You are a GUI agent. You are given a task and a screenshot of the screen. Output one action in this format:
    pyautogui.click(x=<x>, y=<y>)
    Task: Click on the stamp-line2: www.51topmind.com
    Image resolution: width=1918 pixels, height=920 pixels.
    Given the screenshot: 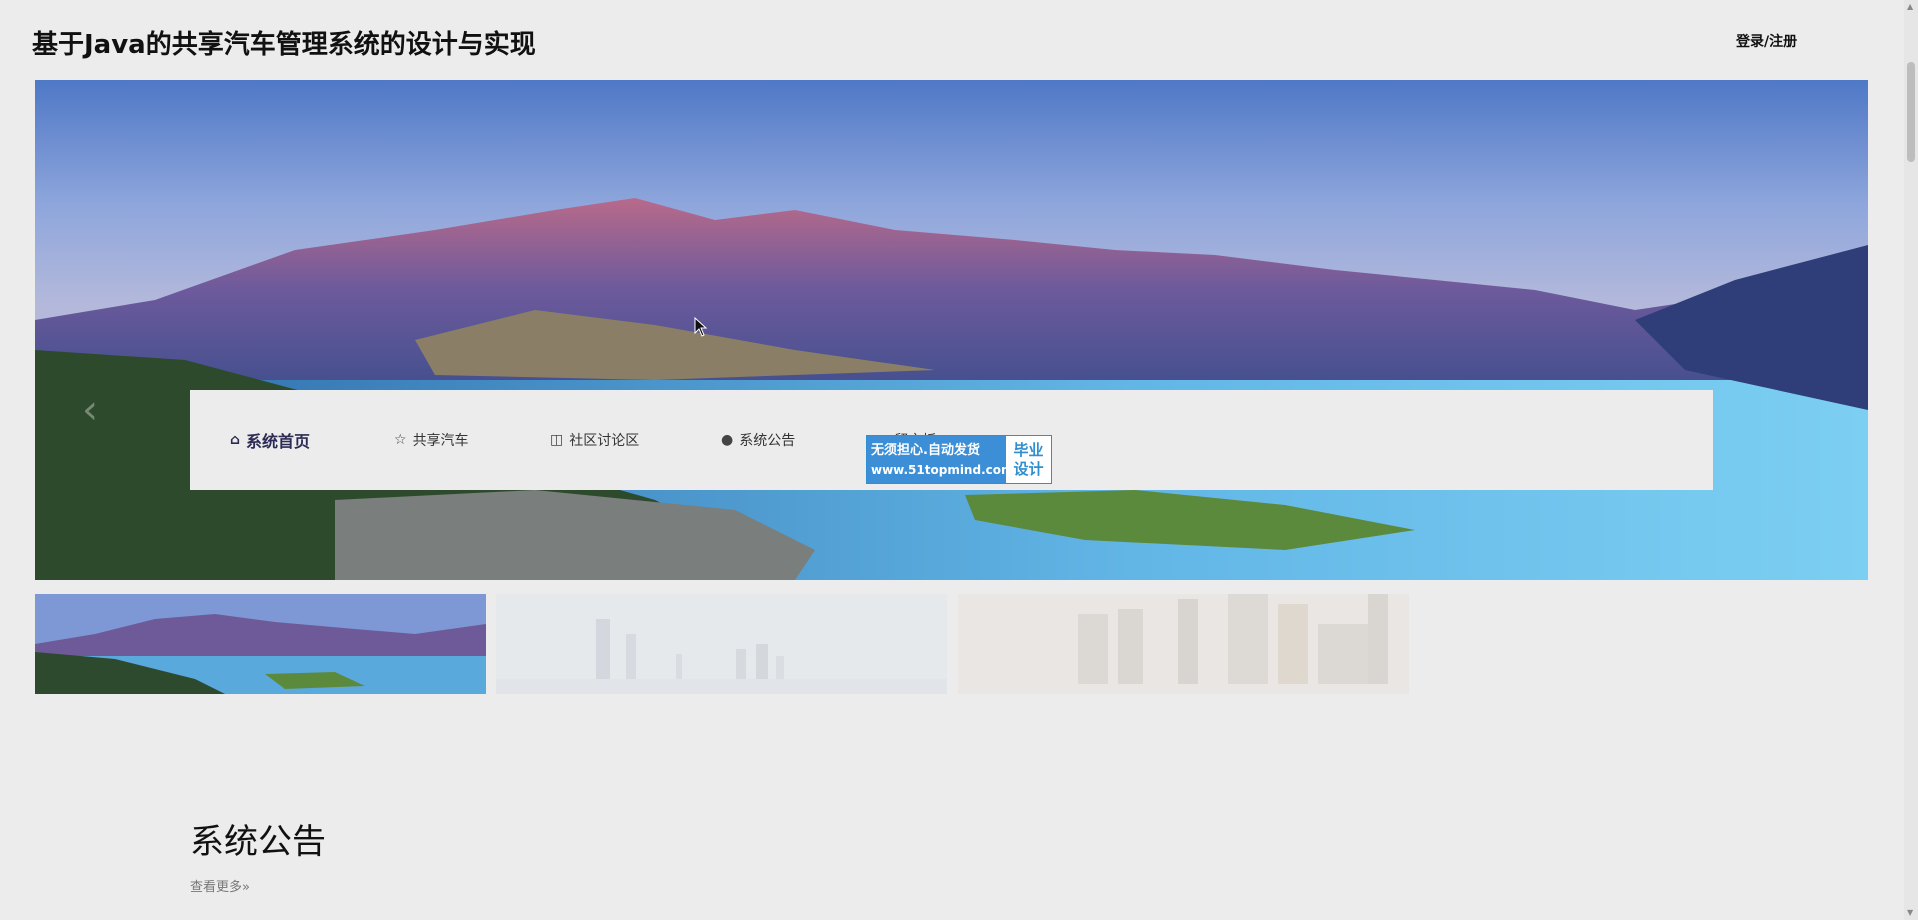 What is the action you would take?
    pyautogui.click(x=942, y=469)
    